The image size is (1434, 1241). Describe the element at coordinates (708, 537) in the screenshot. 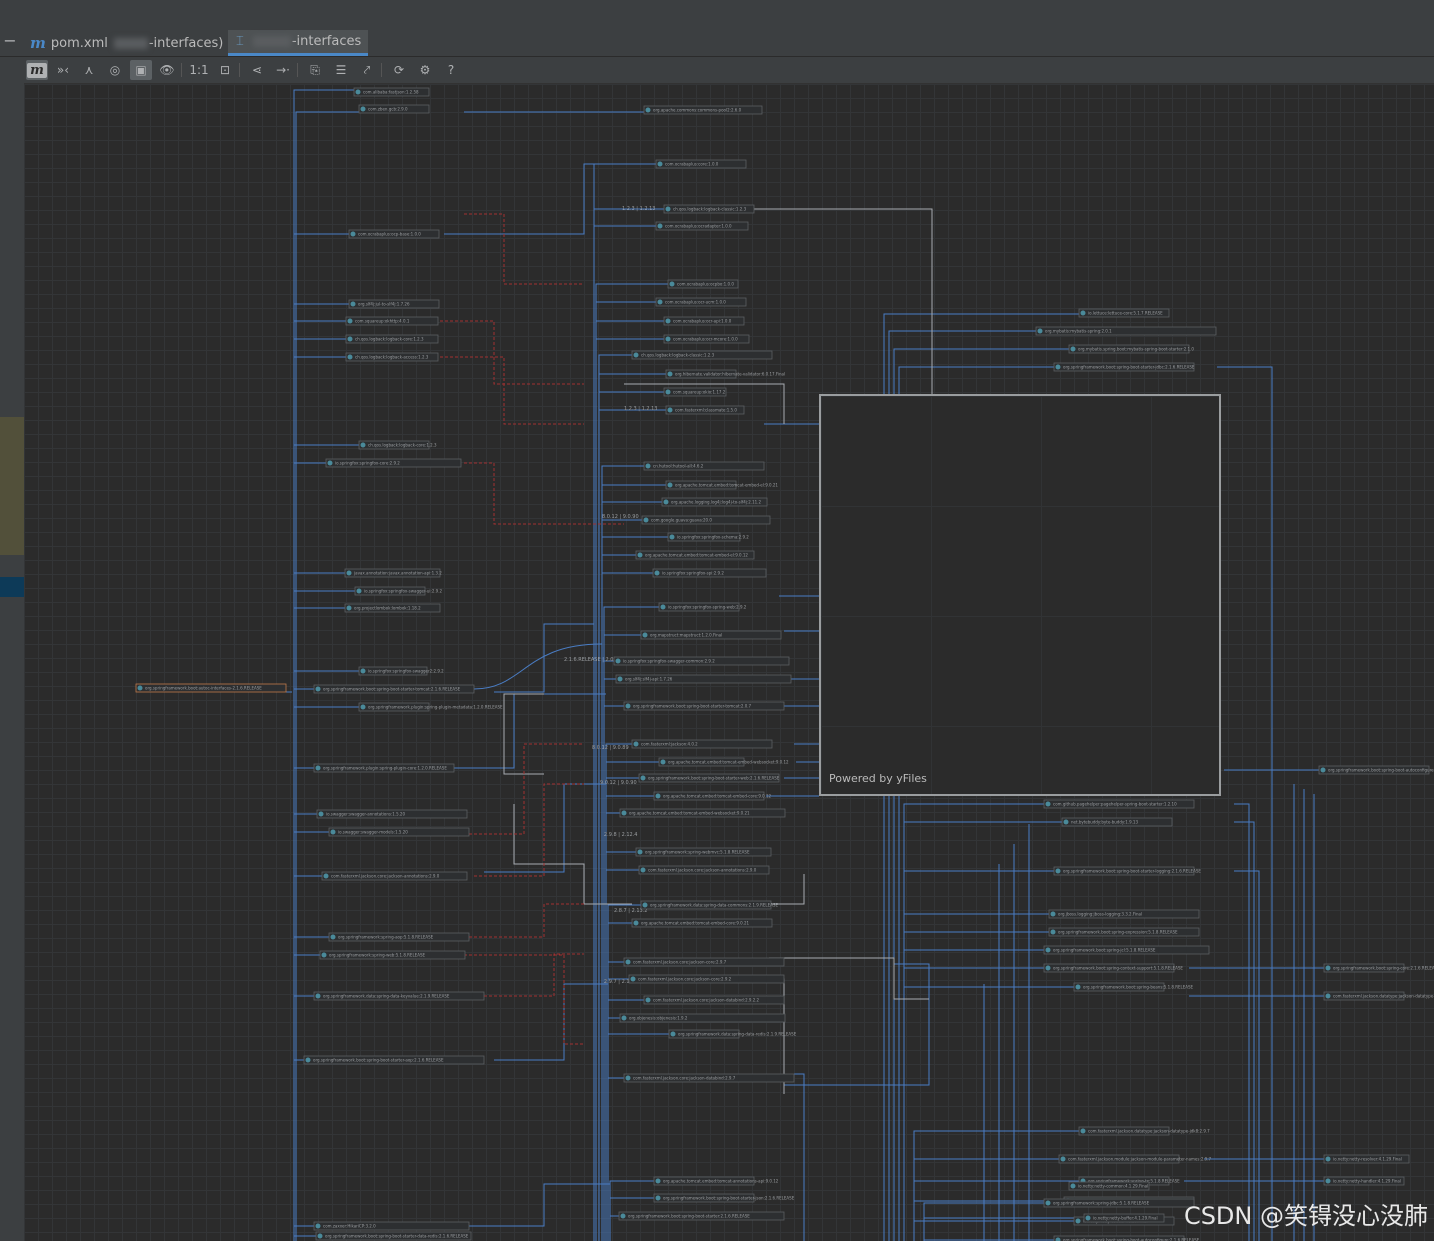

I see `dependency-node: io.springfox:springfox-schema:2.9.2` at that location.